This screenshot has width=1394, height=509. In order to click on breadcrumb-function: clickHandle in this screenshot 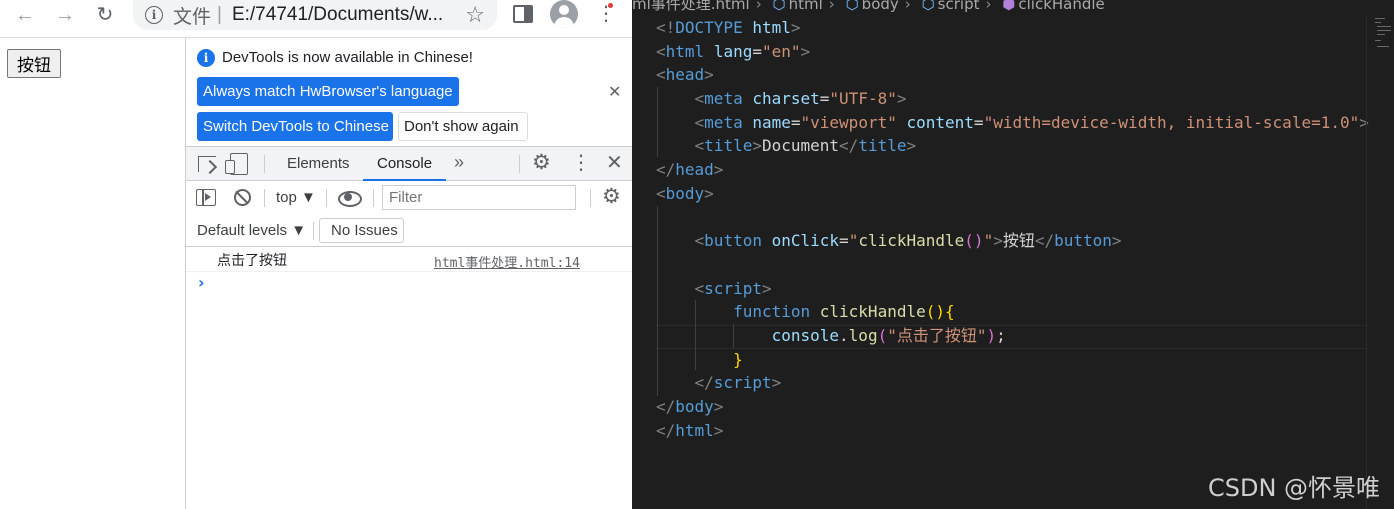, I will do `click(1061, 6)`.